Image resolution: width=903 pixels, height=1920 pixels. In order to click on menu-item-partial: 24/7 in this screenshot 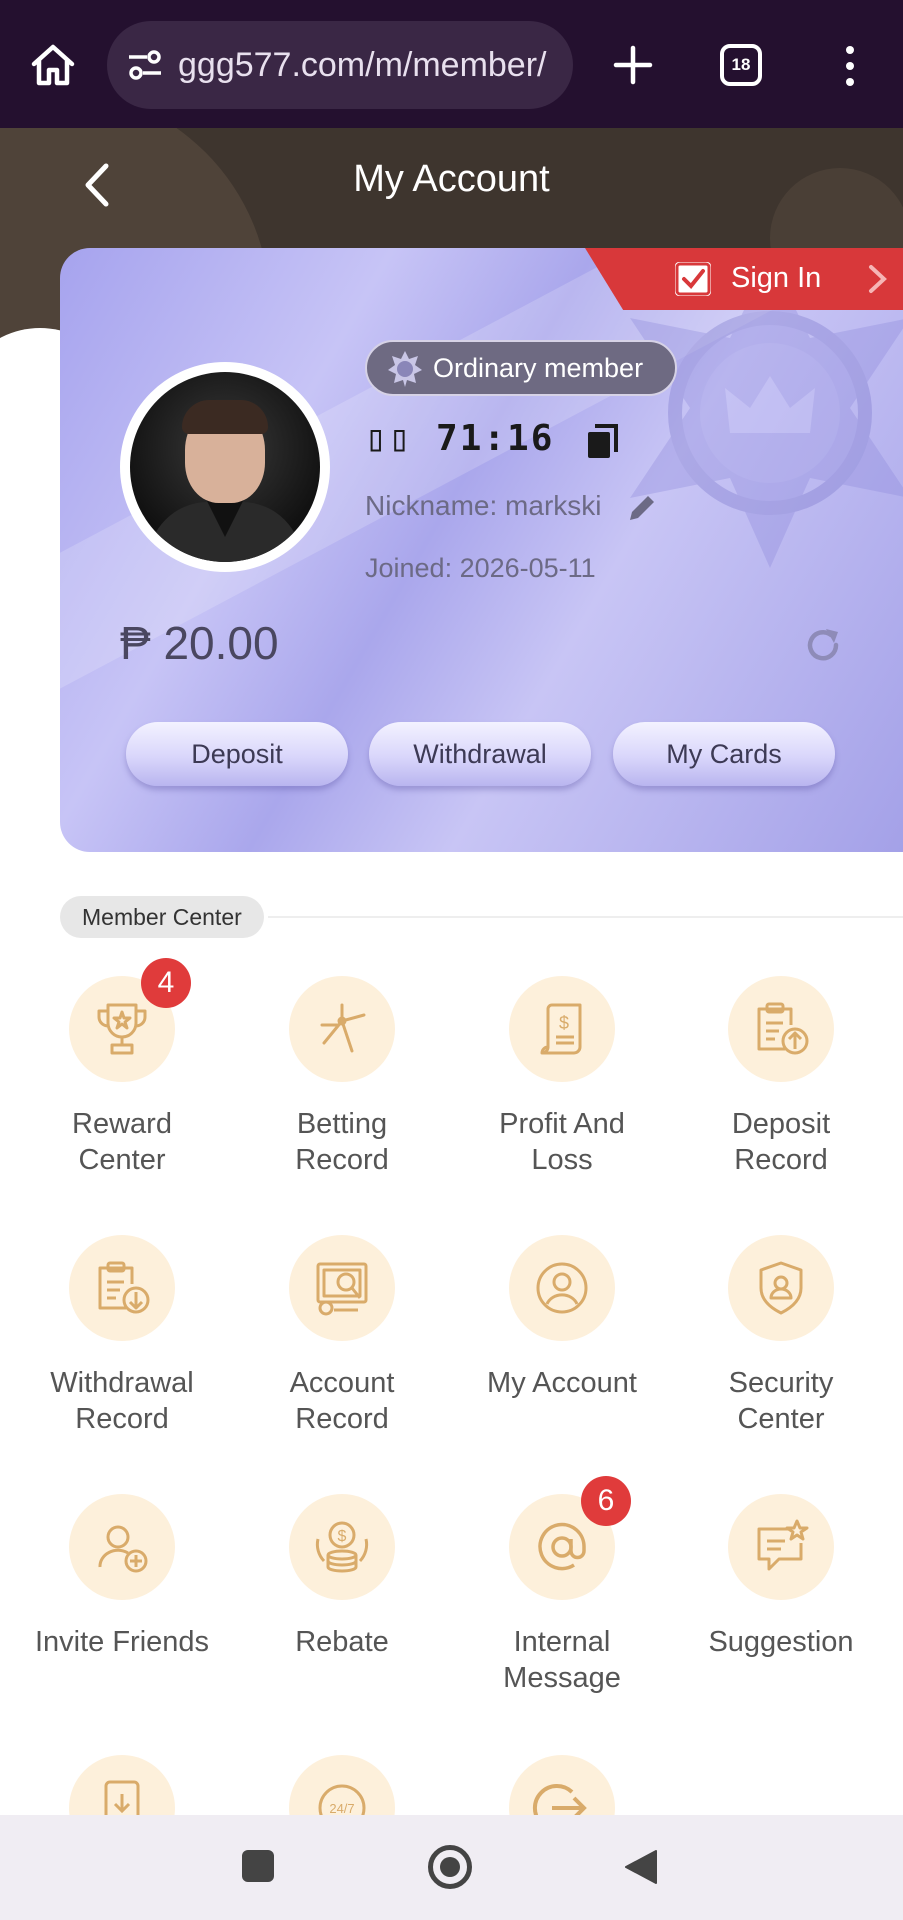, I will do `click(342, 1785)`.